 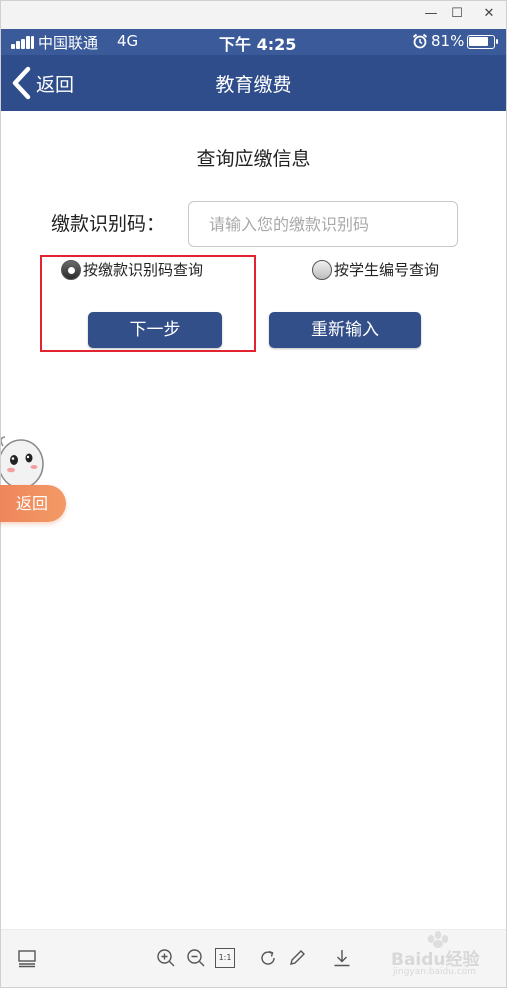 I want to click on annotation-highlight-box, so click(x=148, y=303).